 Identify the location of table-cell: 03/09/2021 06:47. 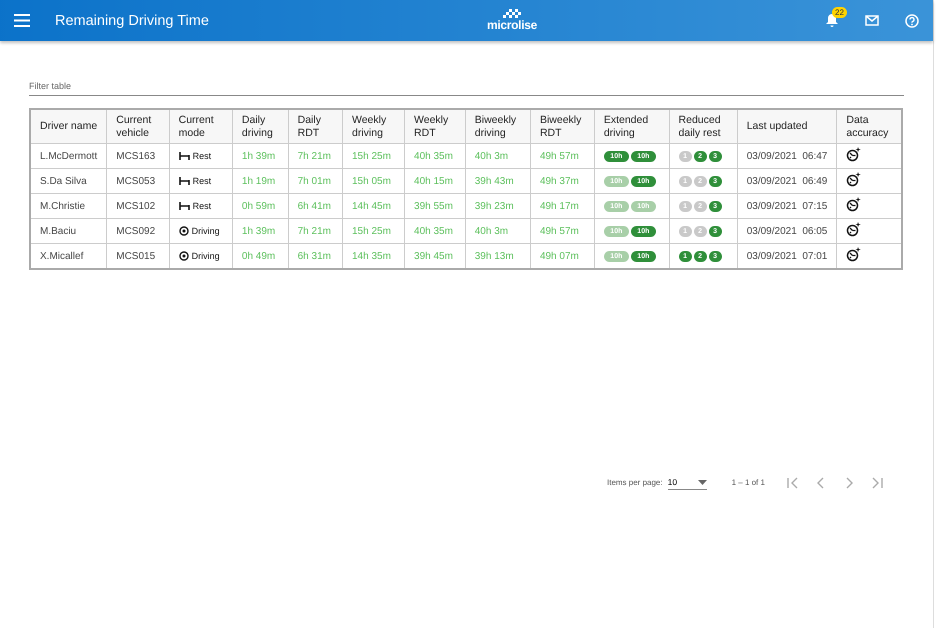
(787, 156).